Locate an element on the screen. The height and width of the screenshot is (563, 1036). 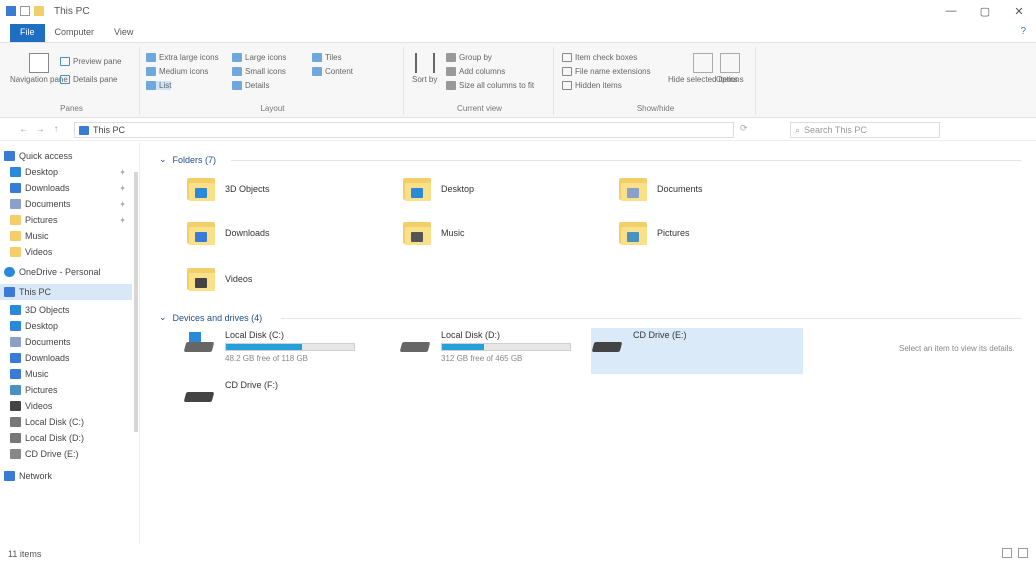
sort-by-button: Sort by is located at coordinates (424, 68).